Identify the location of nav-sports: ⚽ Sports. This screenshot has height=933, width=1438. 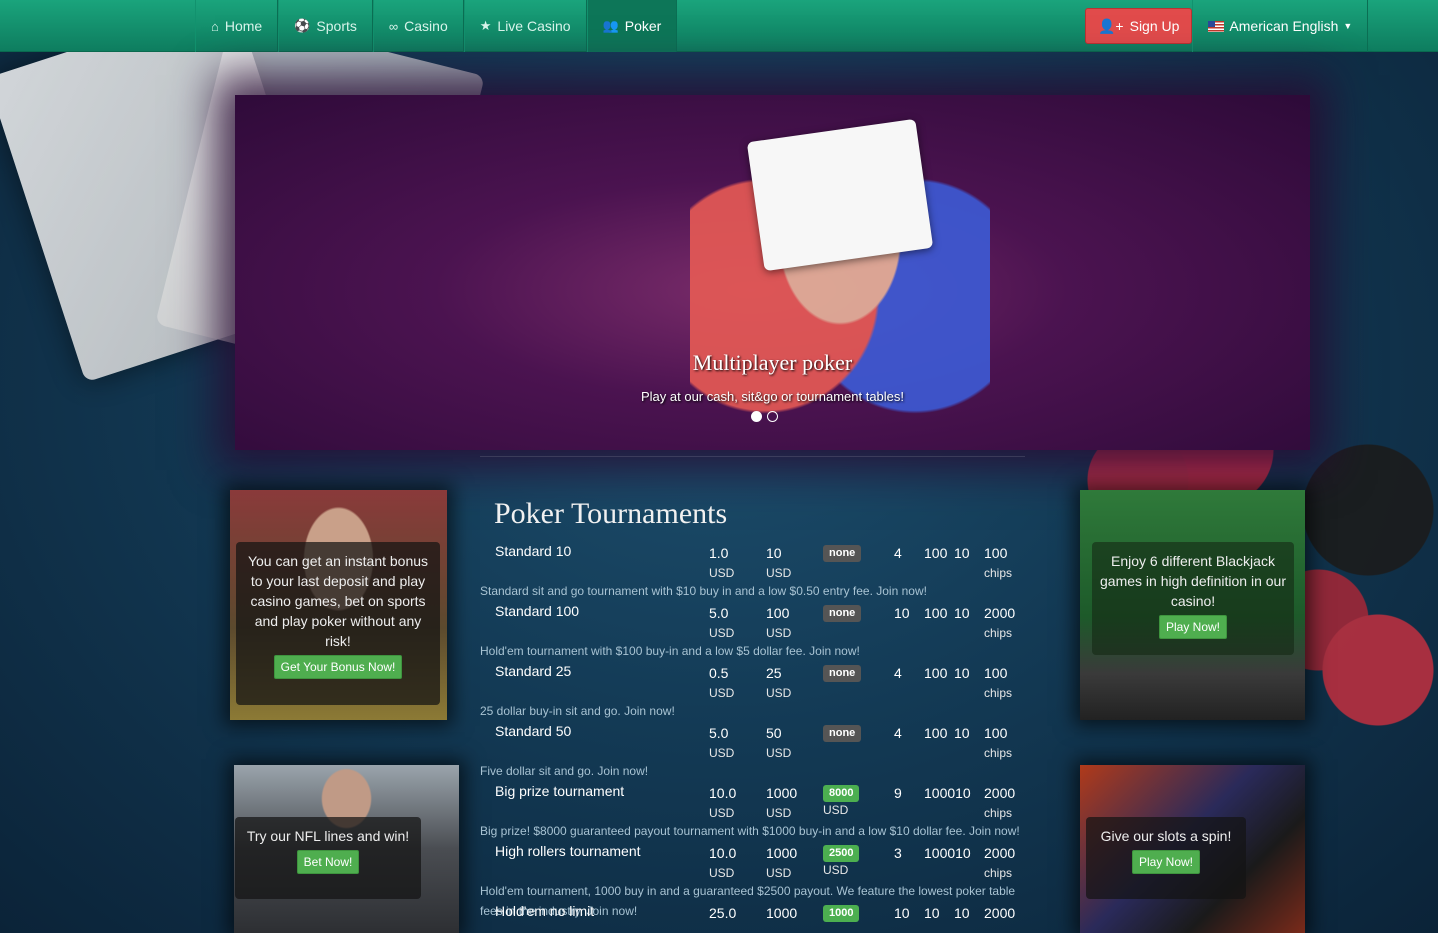
(325, 26).